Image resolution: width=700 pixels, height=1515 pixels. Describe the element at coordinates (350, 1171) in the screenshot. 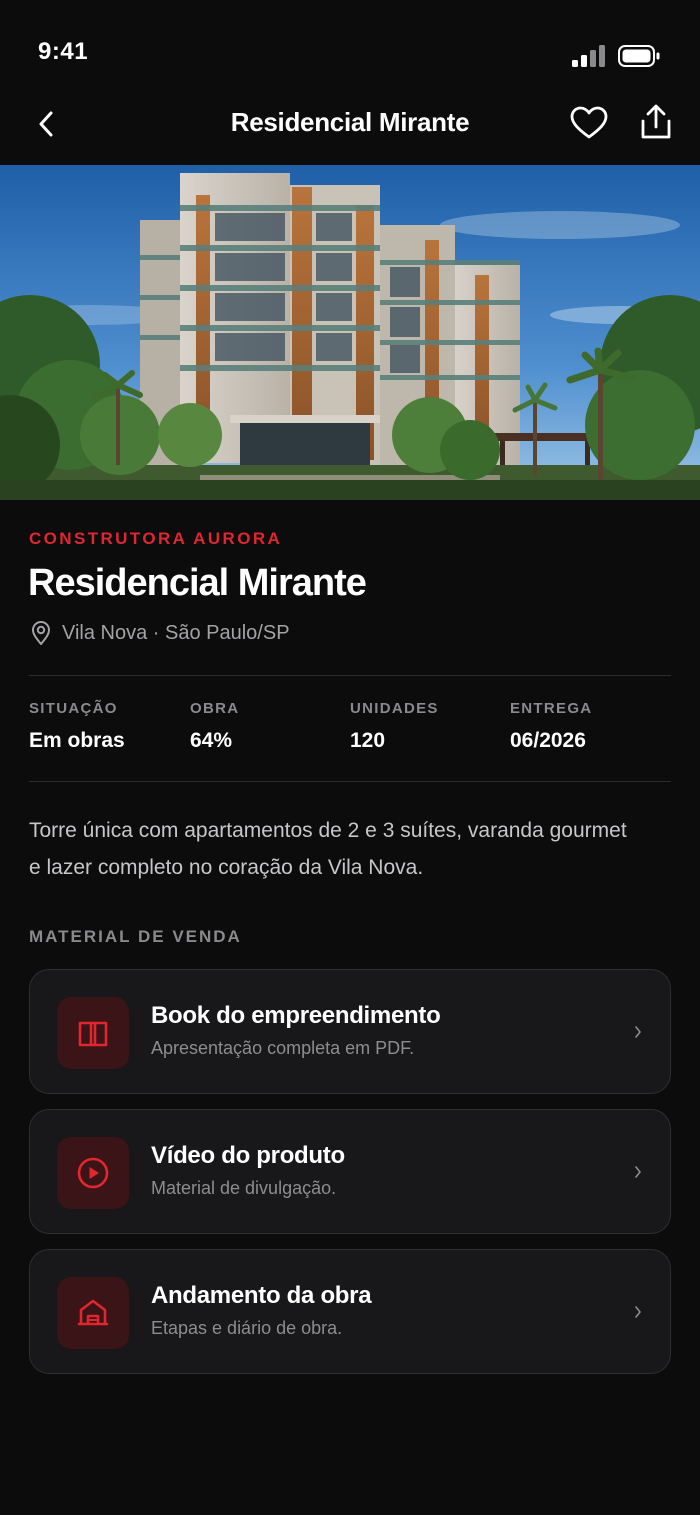

I see `sales-item-video: Vídeo do produto Material de divulgação.` at that location.